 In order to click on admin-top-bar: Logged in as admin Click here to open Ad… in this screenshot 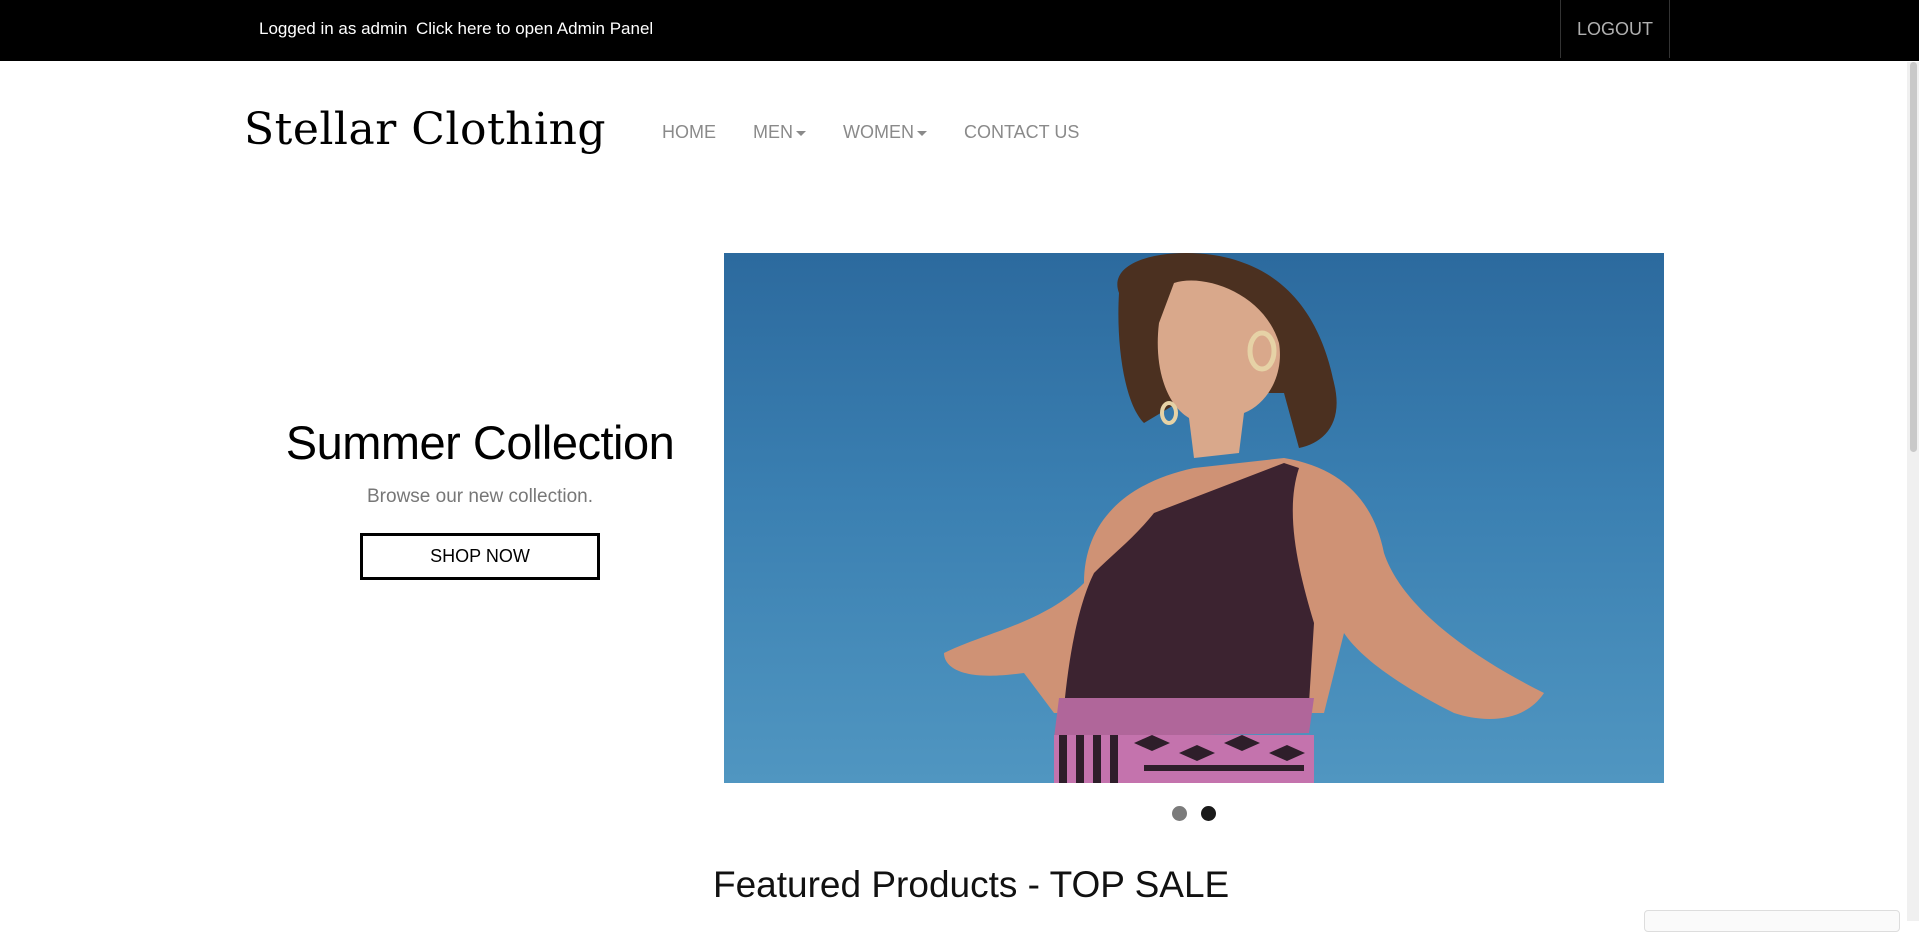, I will do `click(959, 30)`.